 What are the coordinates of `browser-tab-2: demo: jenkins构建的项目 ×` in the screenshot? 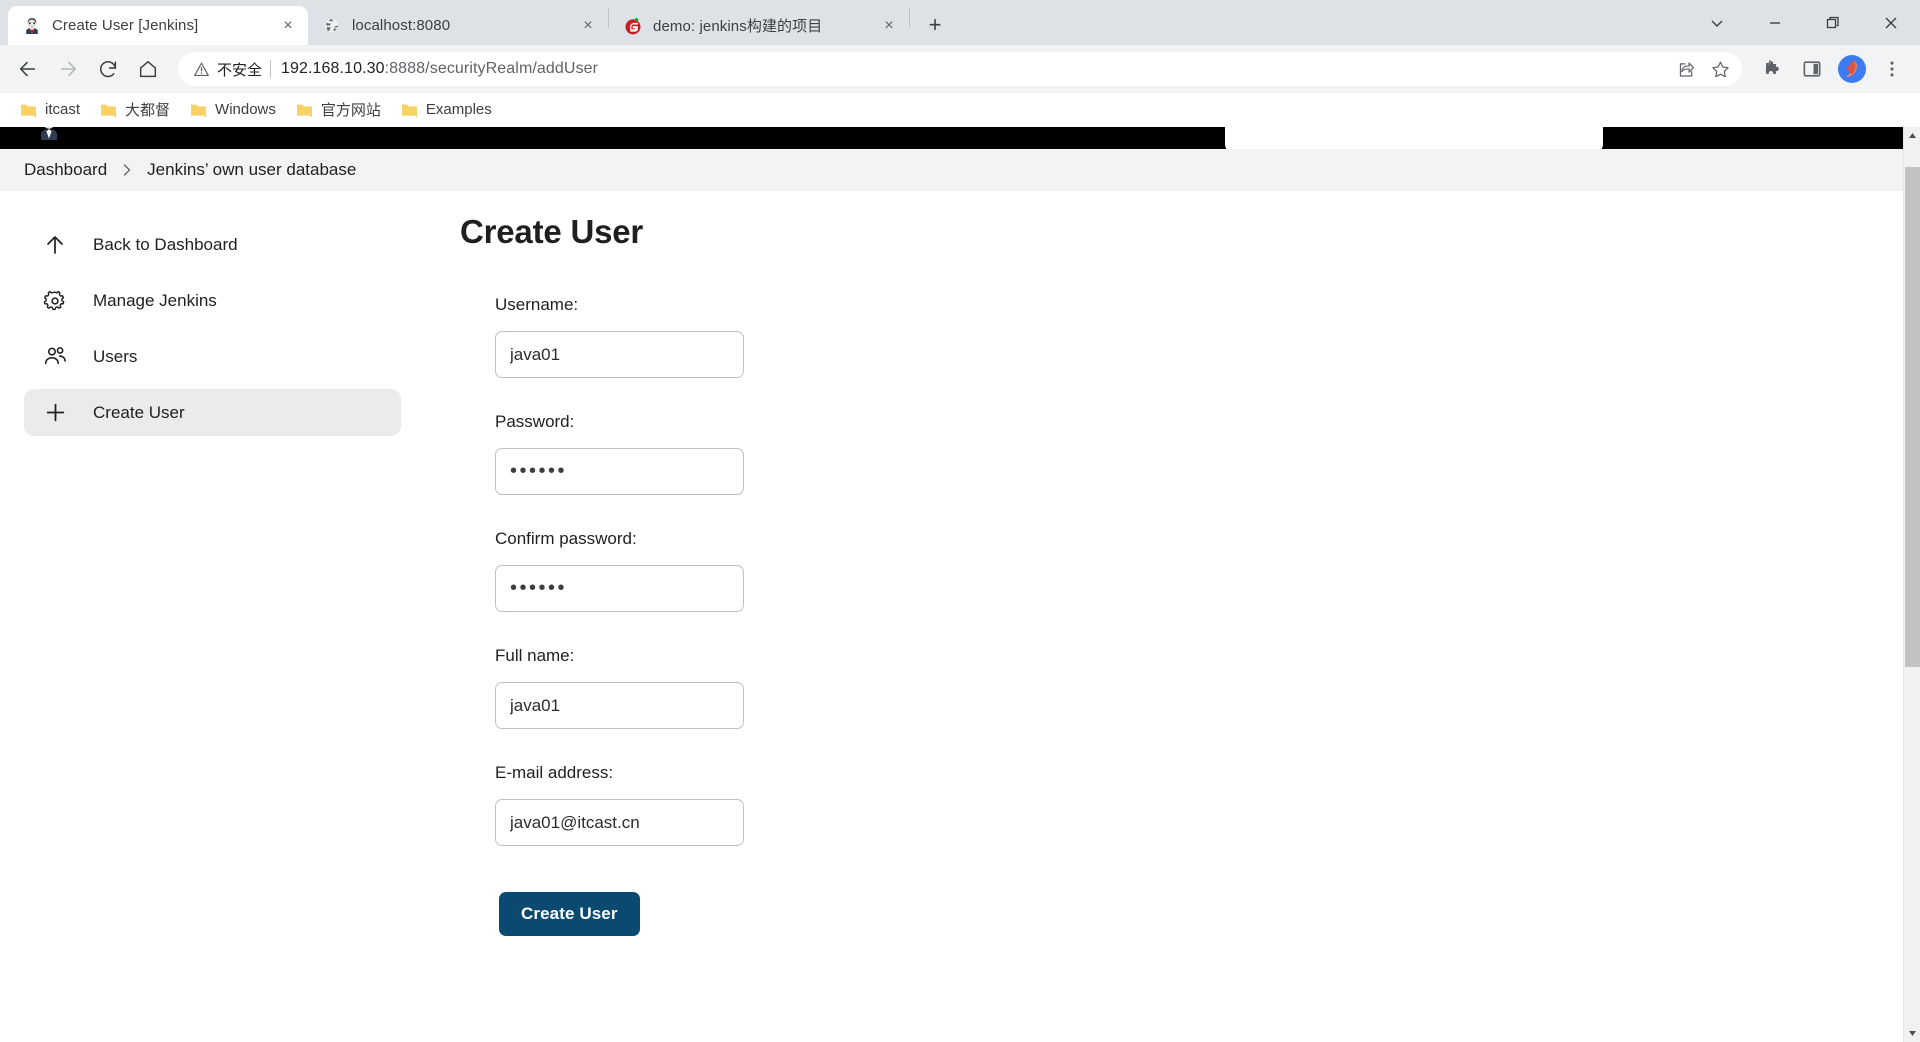 It's located at (759, 25).